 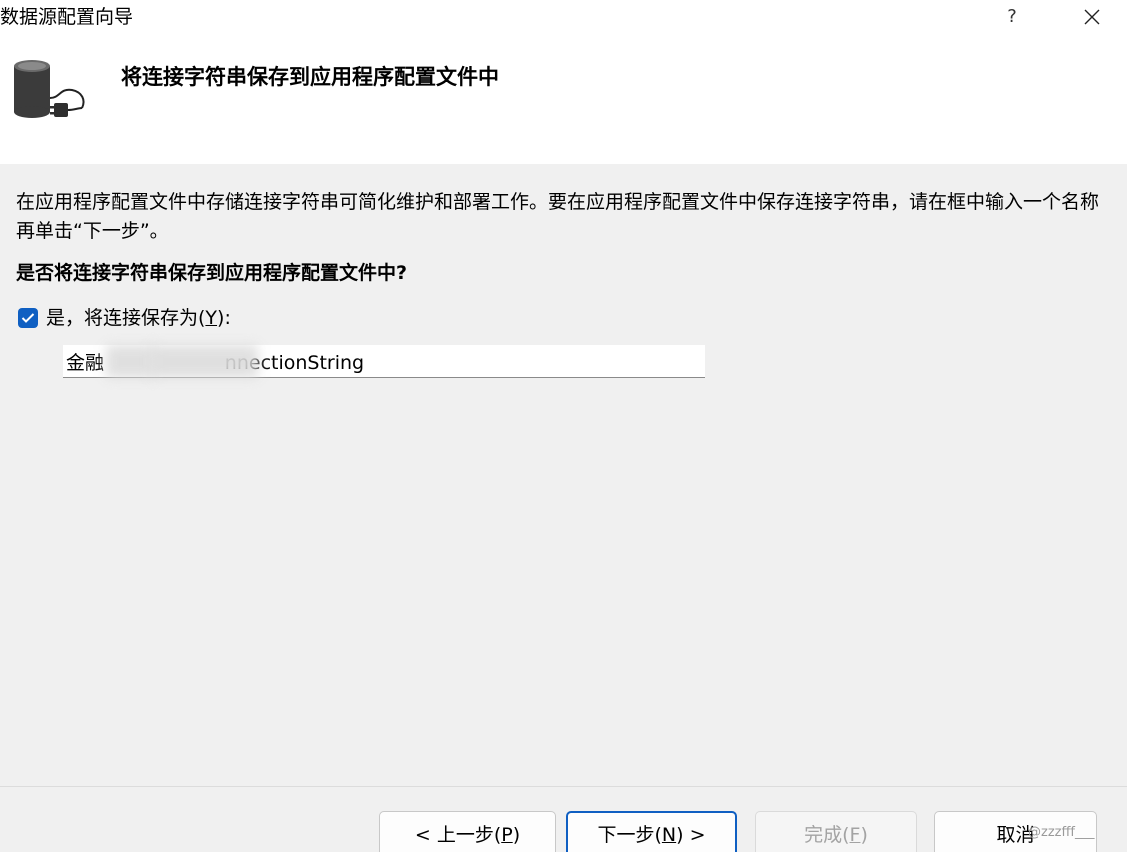 I want to click on title-bar: 数据源配置向导 ?, so click(x=563, y=20).